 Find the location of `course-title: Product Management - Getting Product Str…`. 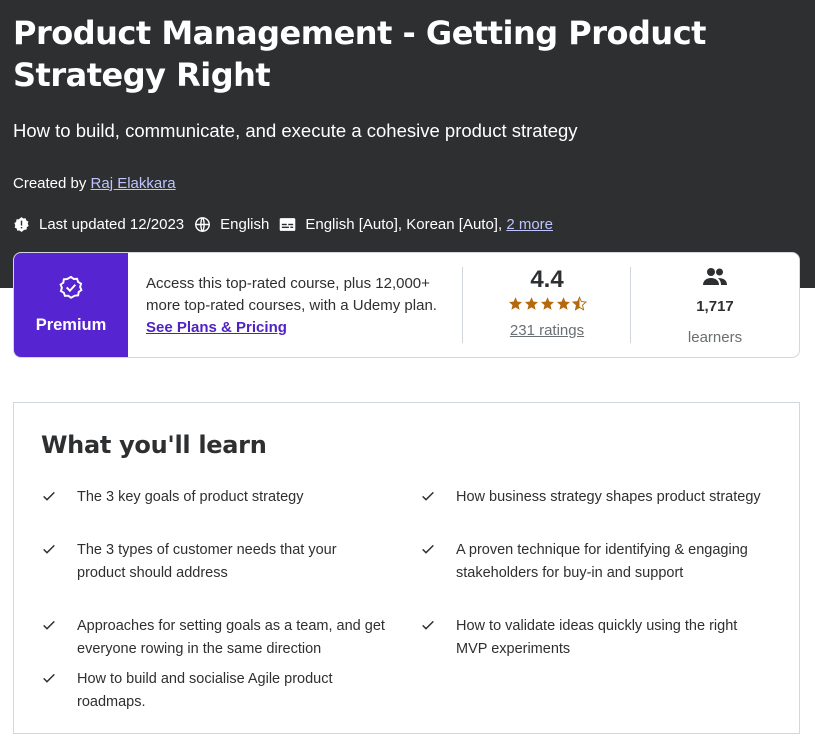

course-title: Product Management - Getting Product Str… is located at coordinates (359, 54).